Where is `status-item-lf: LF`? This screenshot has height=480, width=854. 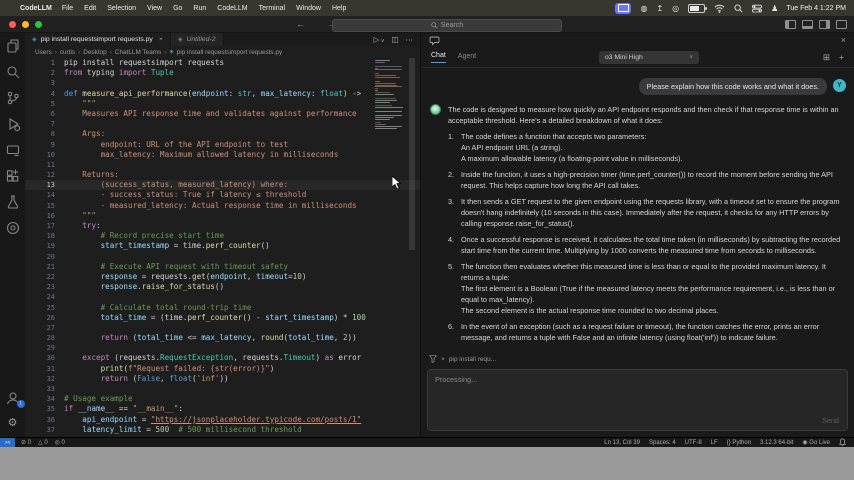
status-item-lf: LF is located at coordinates (714, 443).